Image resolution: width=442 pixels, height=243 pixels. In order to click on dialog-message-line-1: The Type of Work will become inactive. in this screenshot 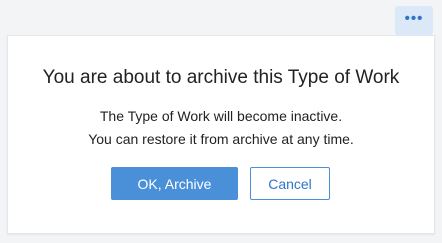, I will do `click(221, 116)`.